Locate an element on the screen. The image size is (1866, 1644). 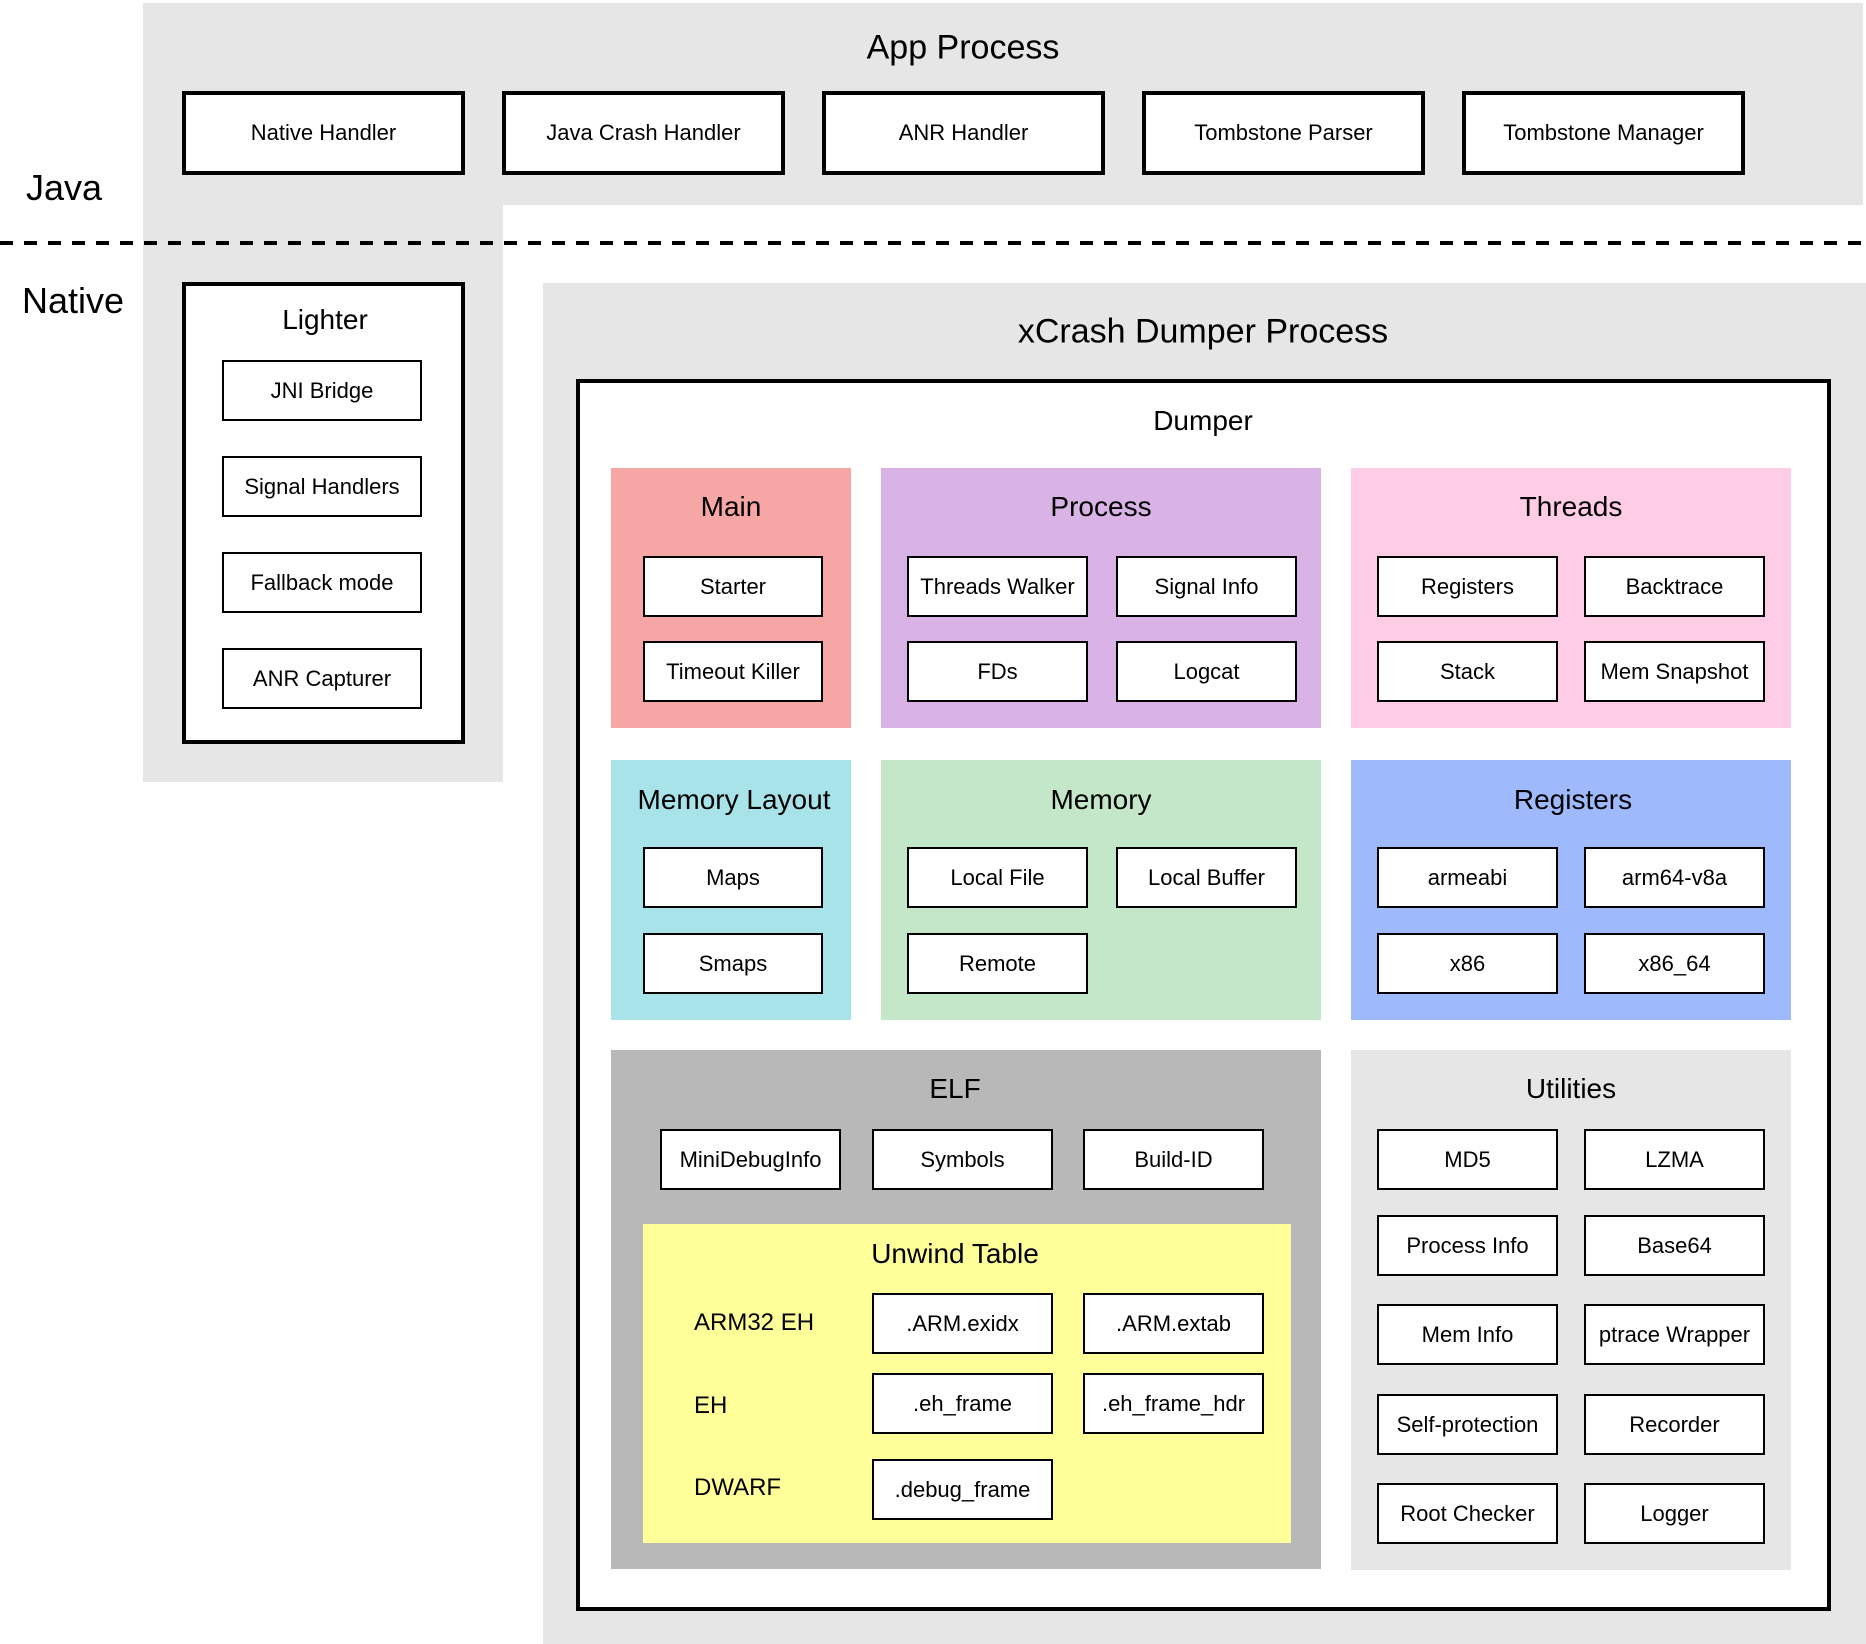
native-handler-box: Native Handler is located at coordinates (323, 133).